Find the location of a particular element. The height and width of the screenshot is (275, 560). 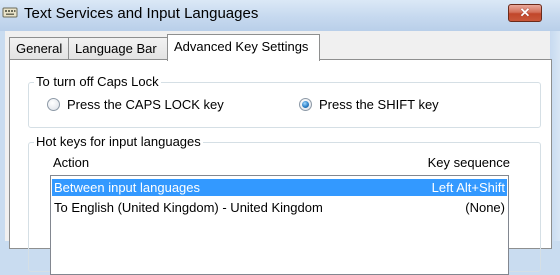

tab-general: General is located at coordinates (39, 48).